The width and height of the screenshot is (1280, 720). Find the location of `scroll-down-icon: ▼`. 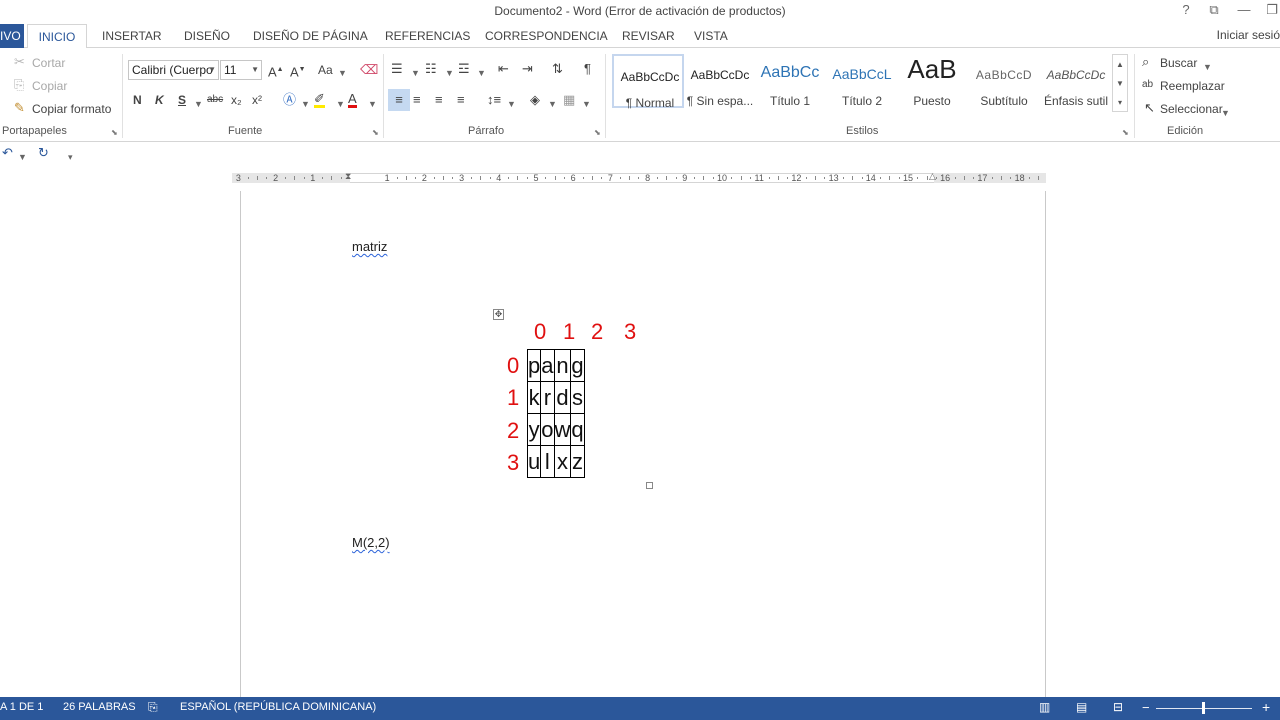

scroll-down-icon: ▼ is located at coordinates (1120, 83).